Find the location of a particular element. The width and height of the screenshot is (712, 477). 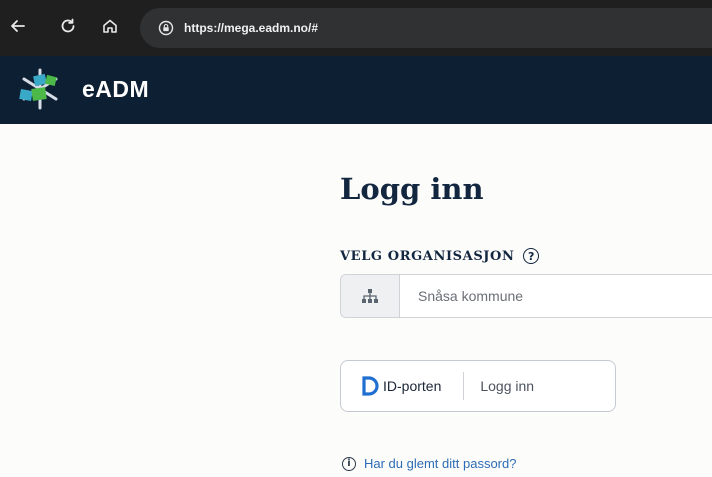

button-divider is located at coordinates (464, 386).